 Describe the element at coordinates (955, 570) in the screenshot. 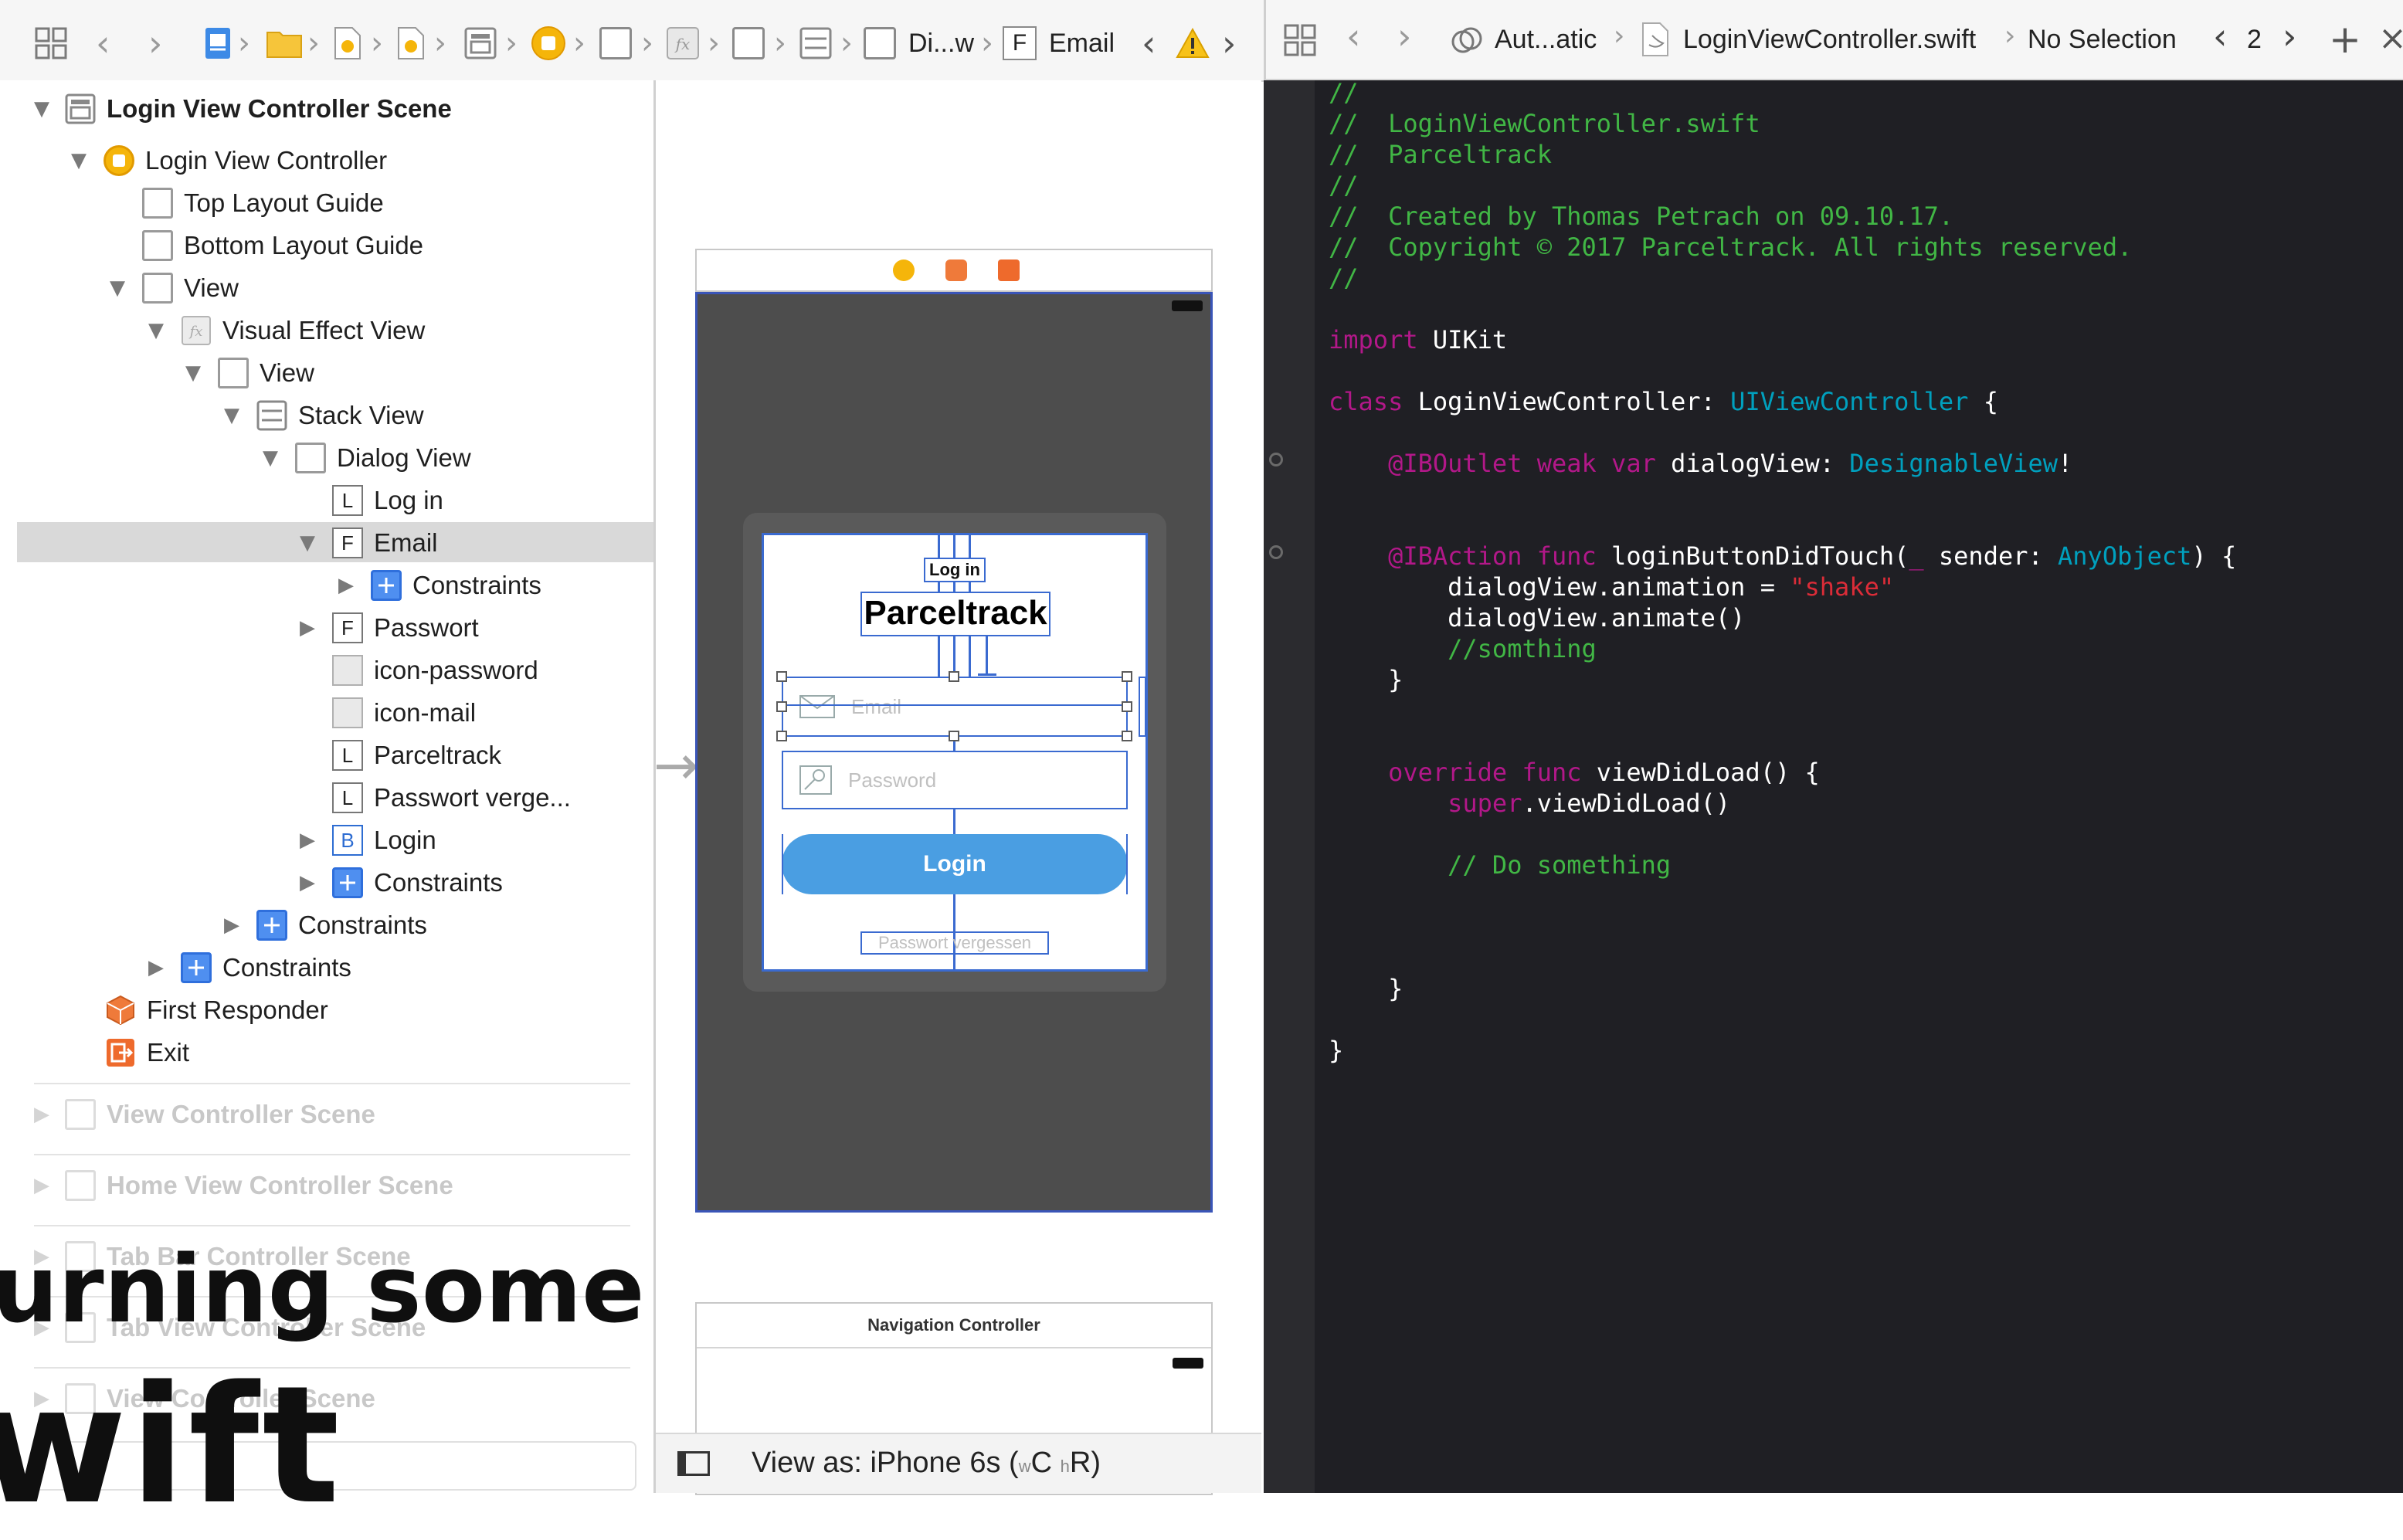

I see `log-in-label: Log in` at that location.